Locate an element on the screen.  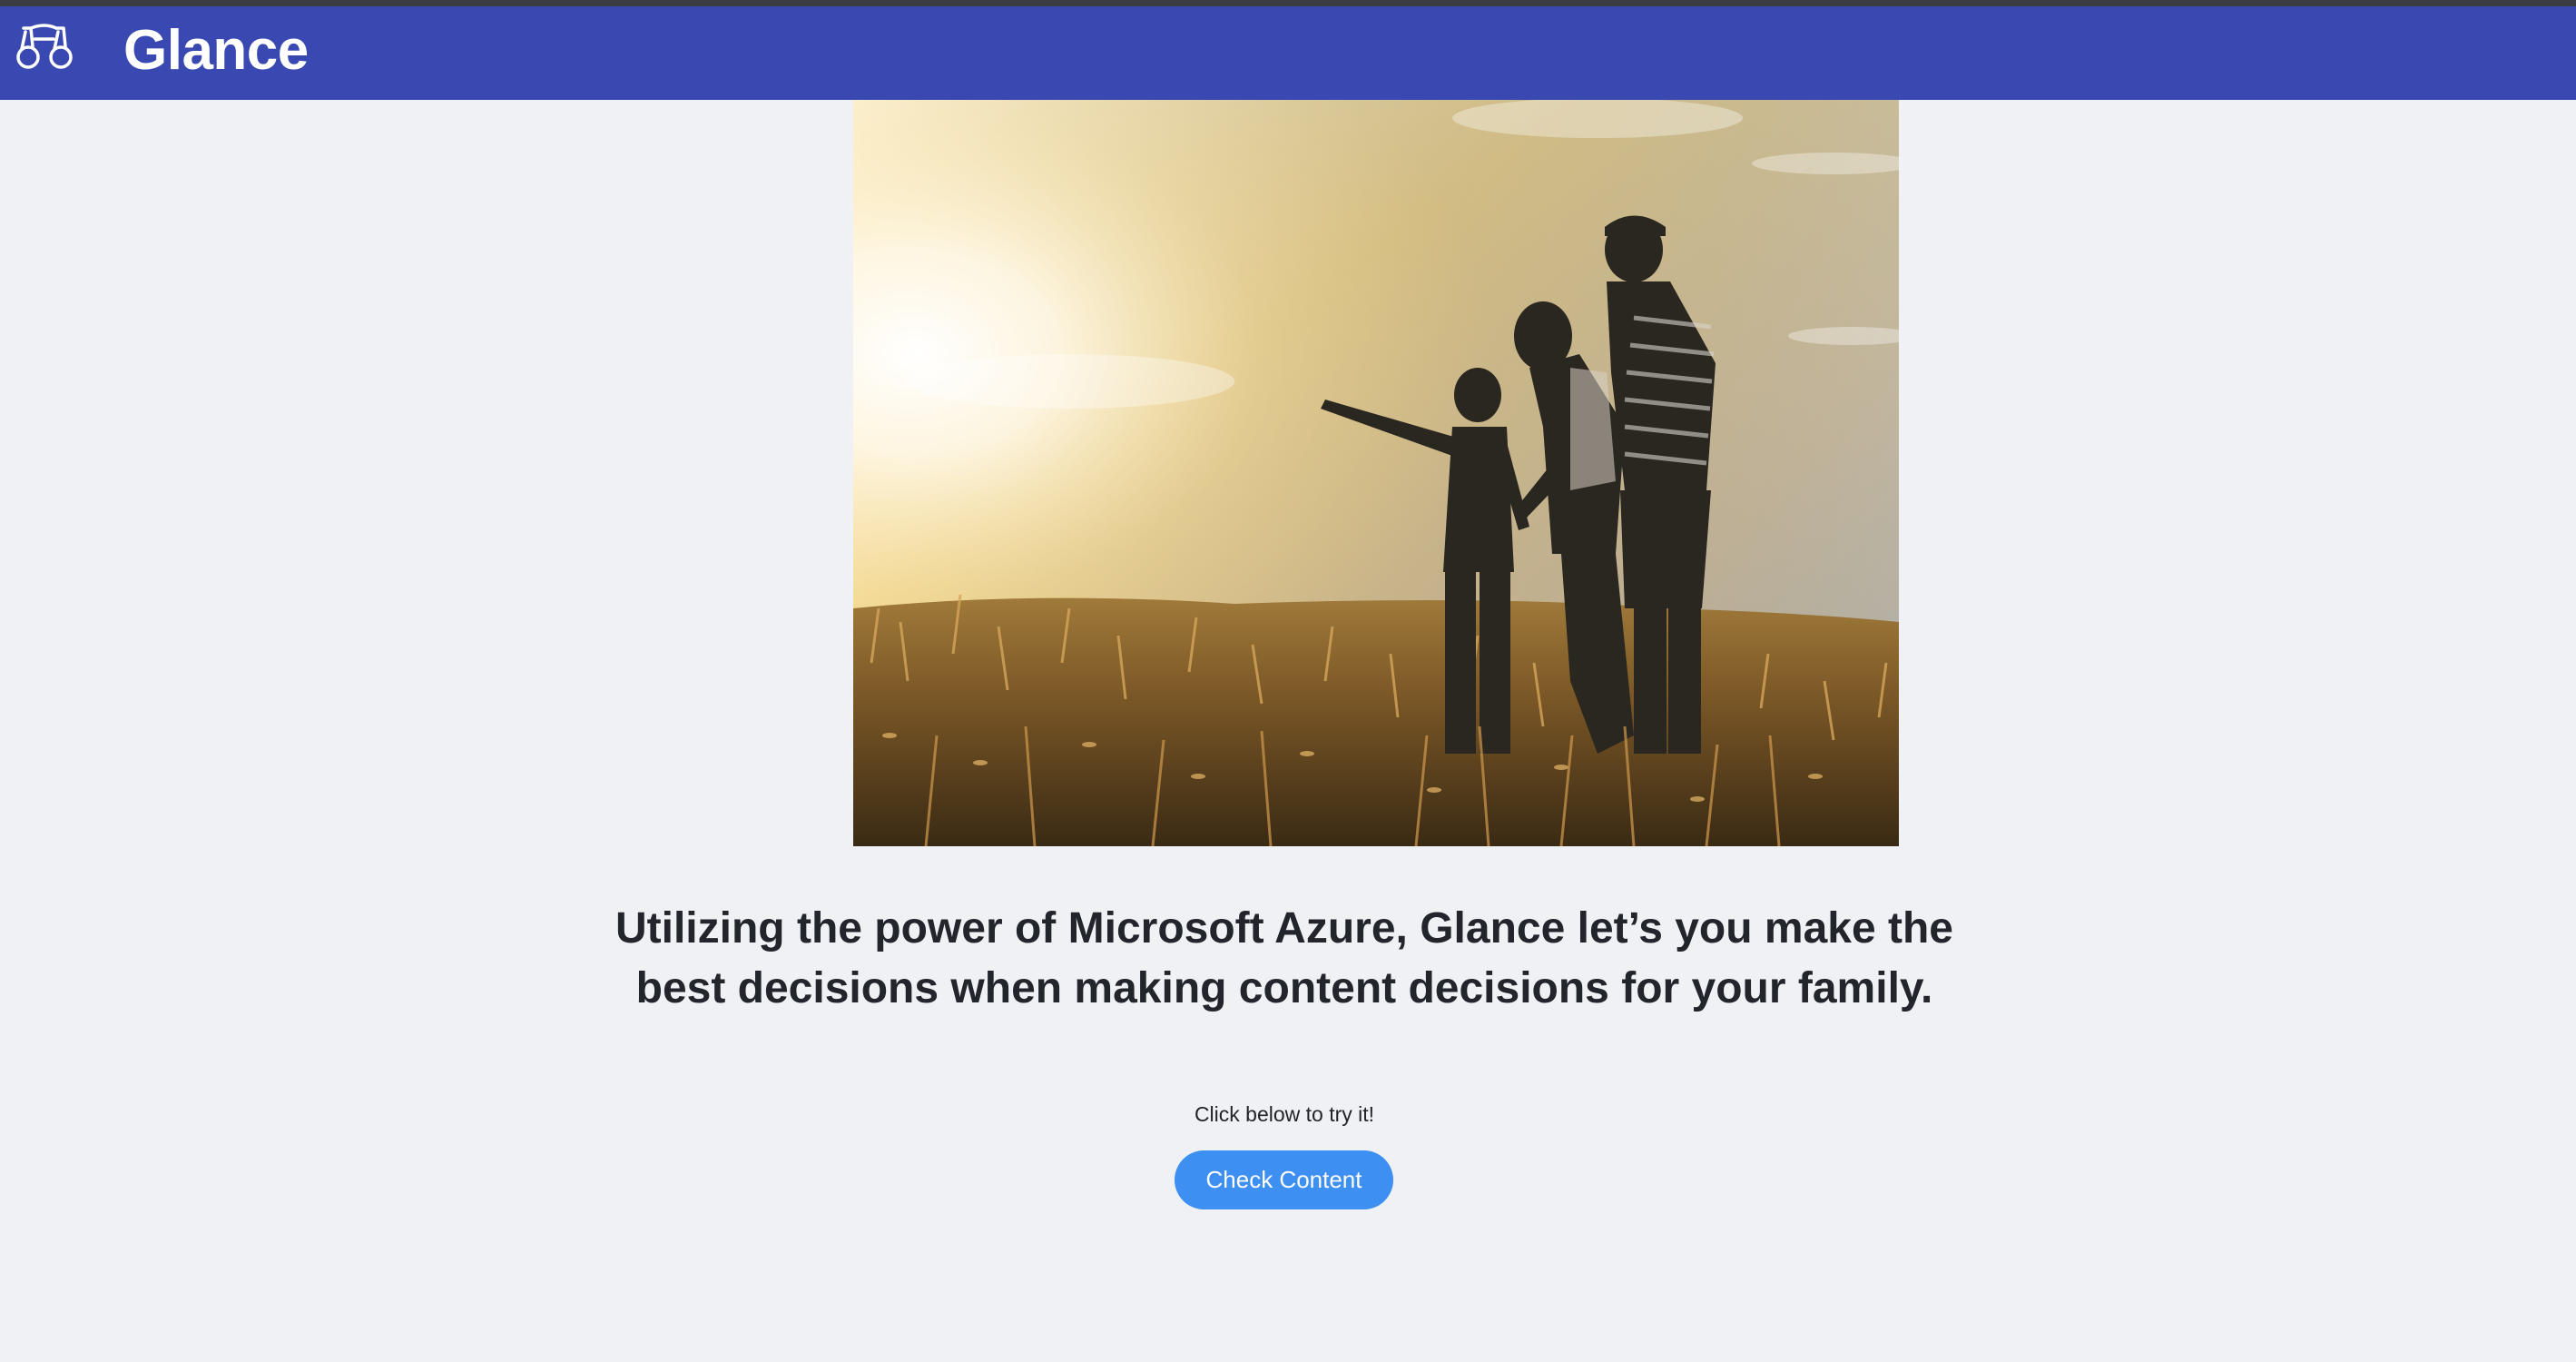
app-title: Glance is located at coordinates (216, 51).